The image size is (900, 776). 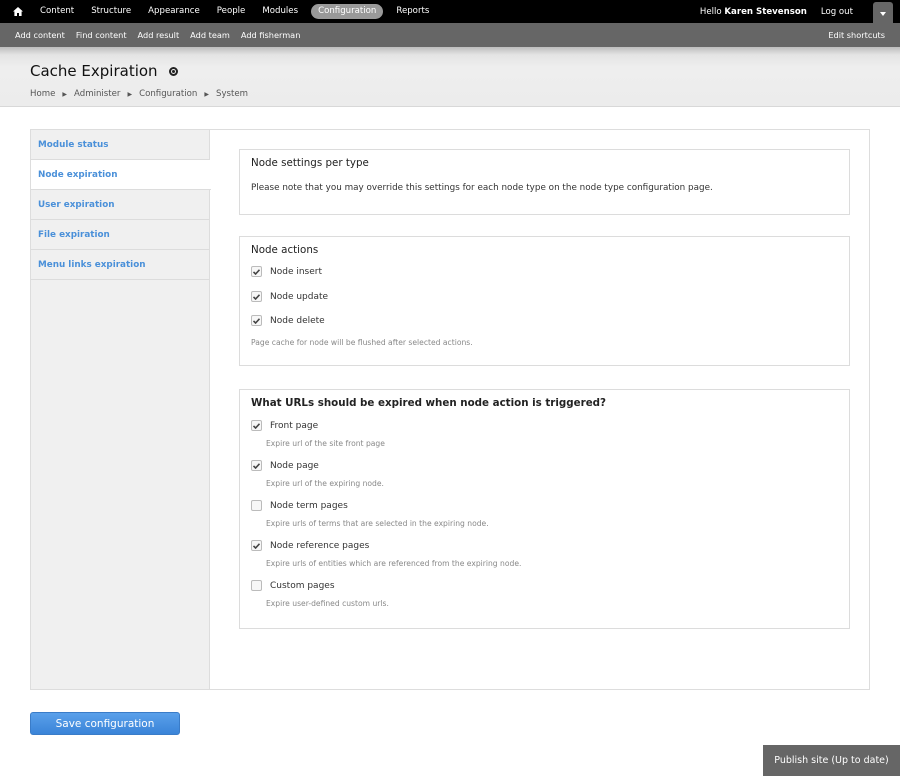 What do you see at coordinates (111, 11) in the screenshot?
I see `toolbar-menu-structure: Structure` at bounding box center [111, 11].